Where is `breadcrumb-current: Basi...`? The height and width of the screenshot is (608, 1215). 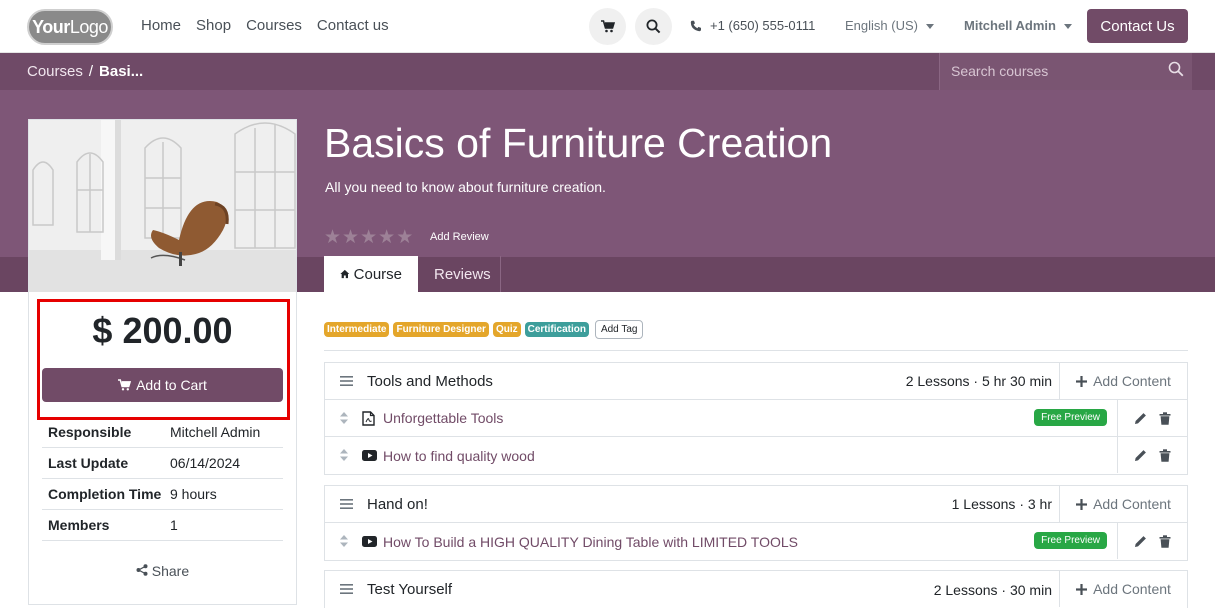
breadcrumb-current: Basi... is located at coordinates (121, 71).